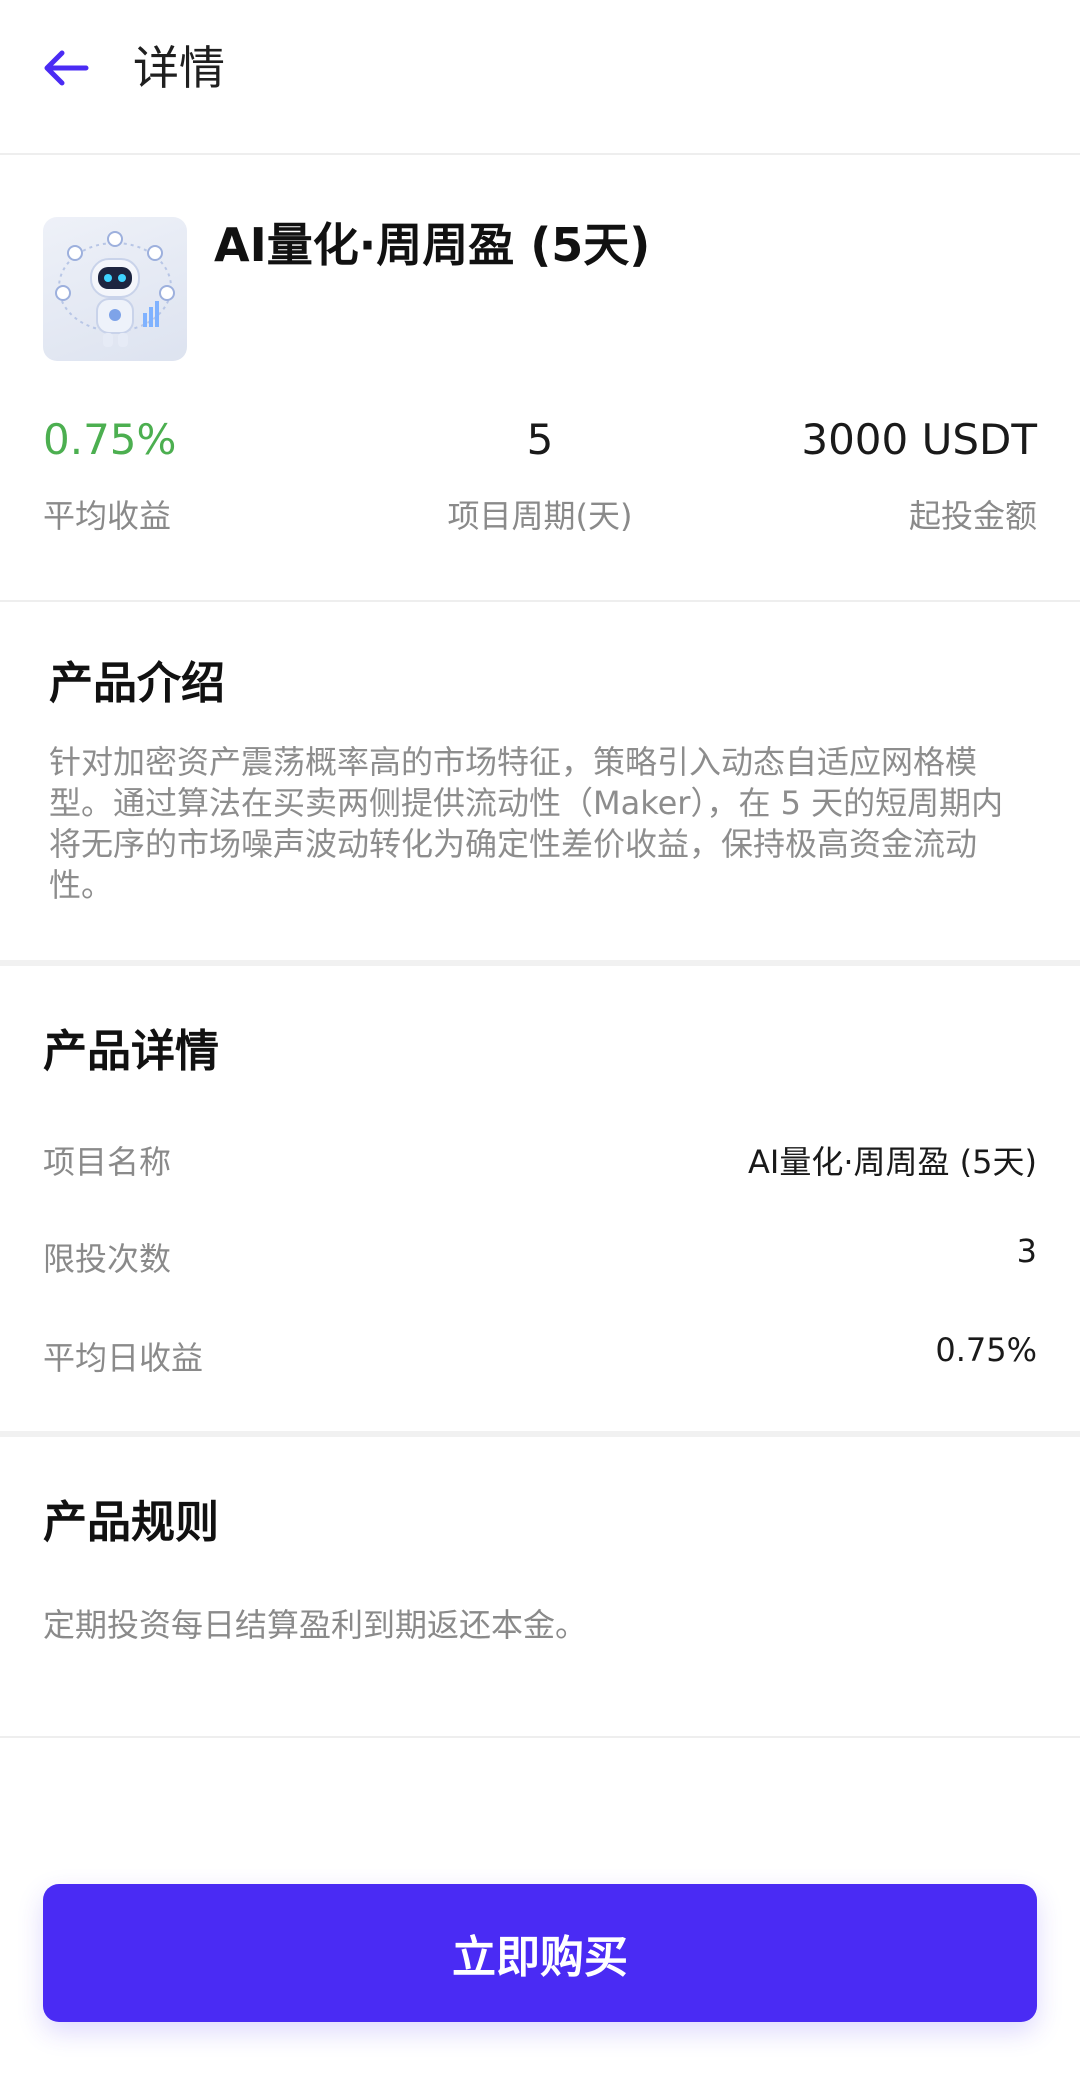 This screenshot has height=2083, width=1080. Describe the element at coordinates (131, 1051) in the screenshot. I see `section-title: 产品详情` at that location.